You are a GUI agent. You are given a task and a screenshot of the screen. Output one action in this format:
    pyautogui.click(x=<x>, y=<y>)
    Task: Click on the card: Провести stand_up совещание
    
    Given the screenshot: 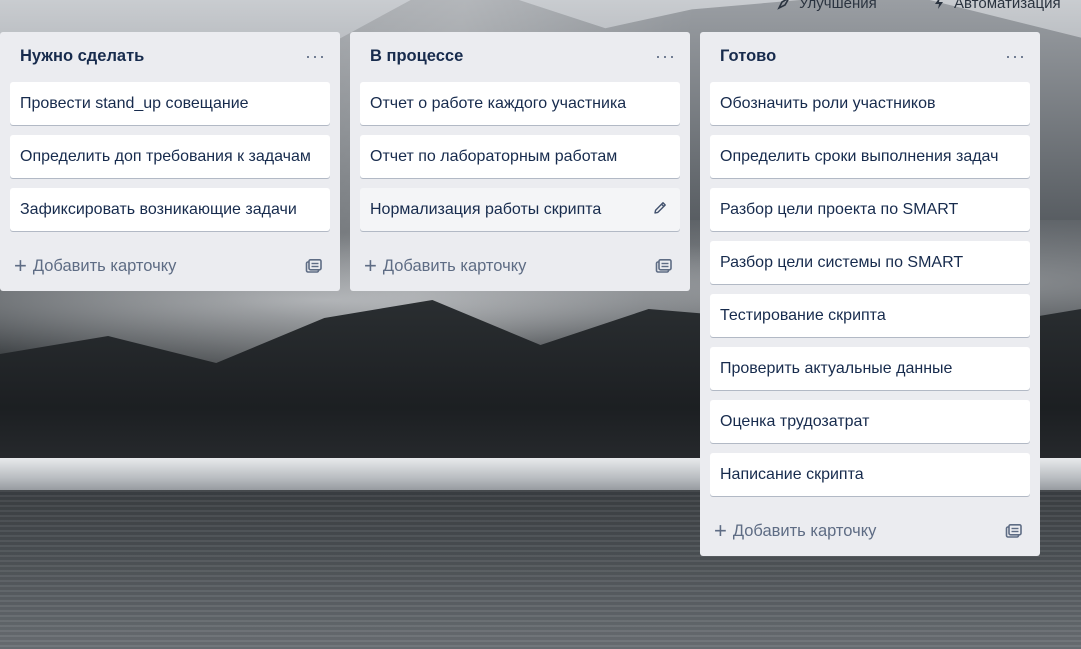 What is the action you would take?
    pyautogui.click(x=170, y=103)
    